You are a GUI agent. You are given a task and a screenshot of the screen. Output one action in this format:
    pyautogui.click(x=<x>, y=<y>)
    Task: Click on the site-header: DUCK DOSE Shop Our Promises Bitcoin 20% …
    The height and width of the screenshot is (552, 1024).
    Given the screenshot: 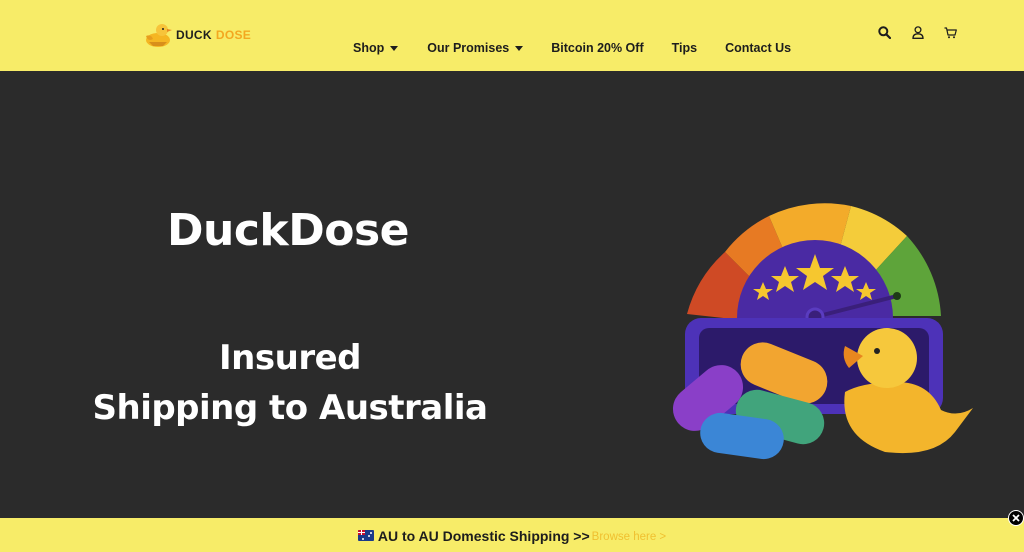 What is the action you would take?
    pyautogui.click(x=512, y=35)
    